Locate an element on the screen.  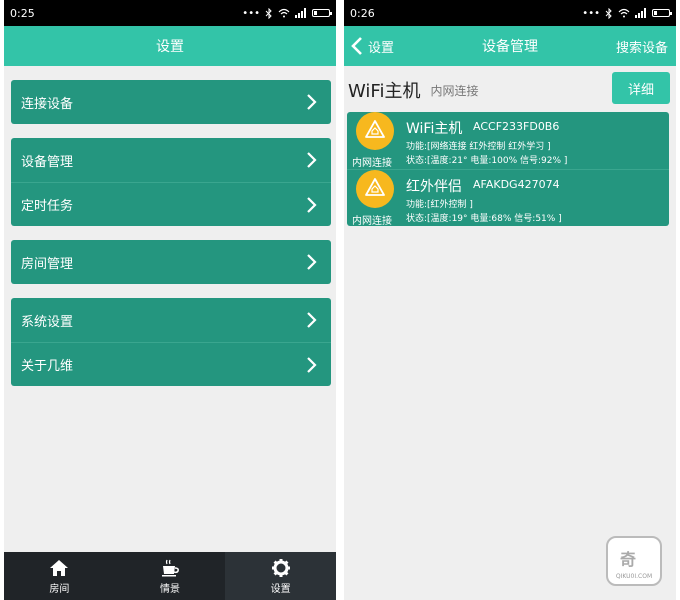
screen-gutter is located at coordinates (340, 300).